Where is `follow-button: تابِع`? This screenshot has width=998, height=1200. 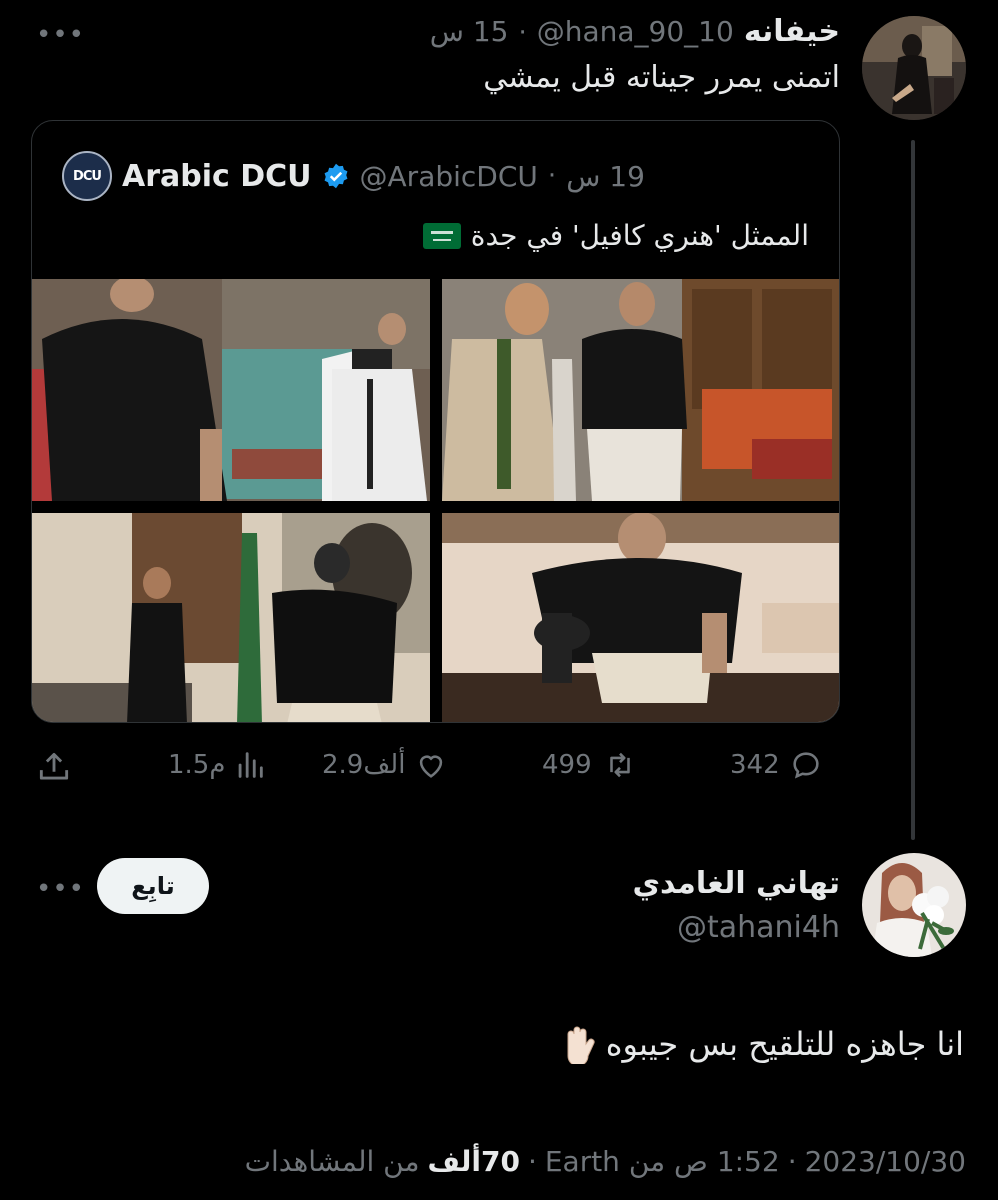 follow-button: تابِع is located at coordinates (153, 886).